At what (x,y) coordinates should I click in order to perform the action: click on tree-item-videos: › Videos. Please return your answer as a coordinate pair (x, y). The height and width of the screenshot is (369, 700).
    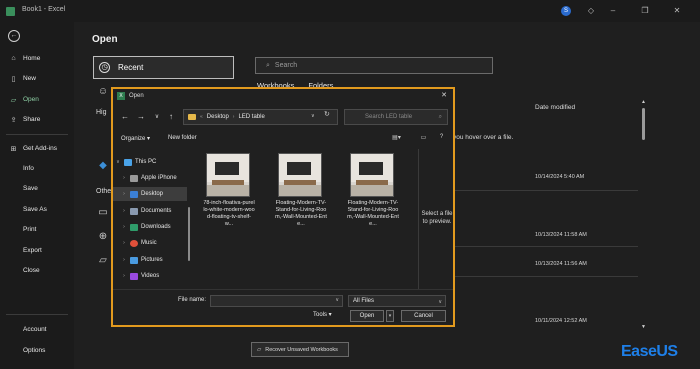
    Looking at the image, I should click on (150, 276).